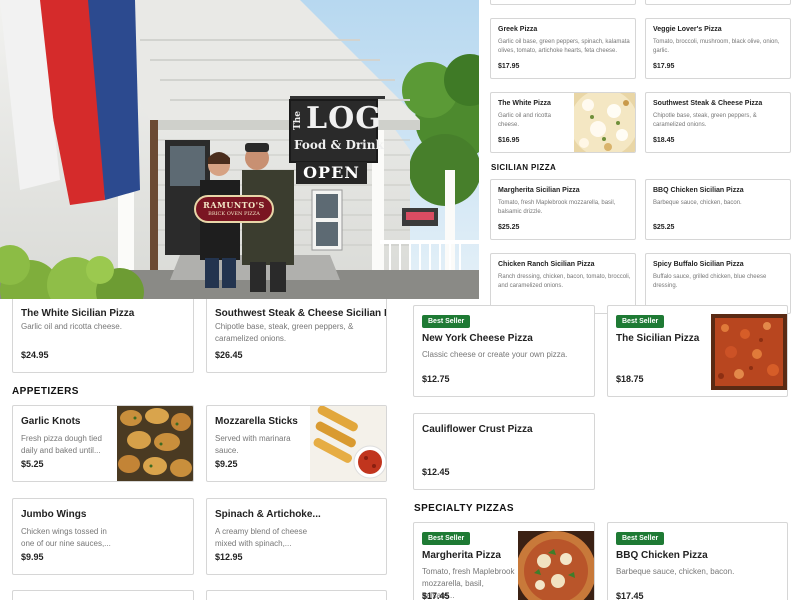 The height and width of the screenshot is (600, 800). What do you see at coordinates (524, 103) in the screenshot?
I see `item-name: The White Pizza` at bounding box center [524, 103].